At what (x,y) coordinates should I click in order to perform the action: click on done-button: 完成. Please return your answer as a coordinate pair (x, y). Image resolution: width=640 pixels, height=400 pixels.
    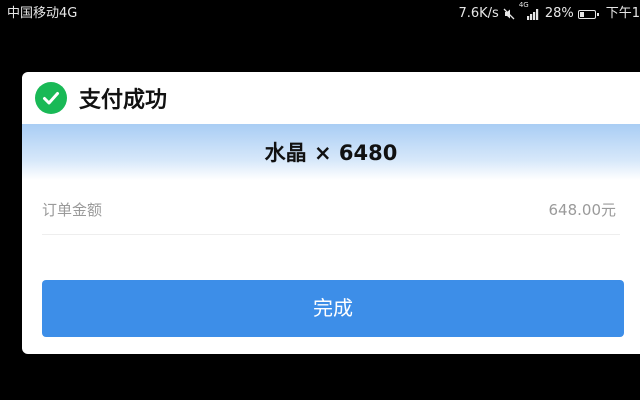
    Looking at the image, I should click on (333, 308).